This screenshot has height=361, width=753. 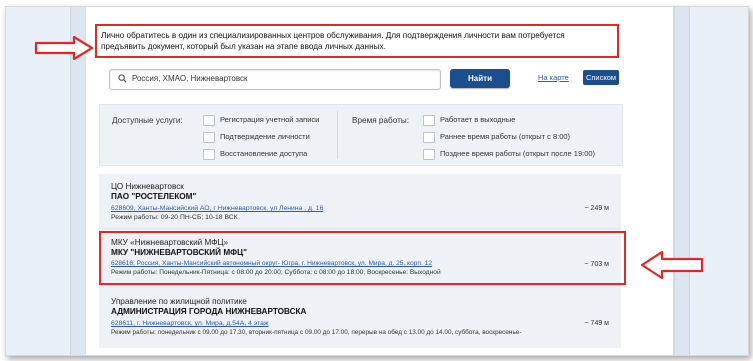 I want to click on result-name: ПАО "РОСТЕЛЕКОМ", so click(x=154, y=196).